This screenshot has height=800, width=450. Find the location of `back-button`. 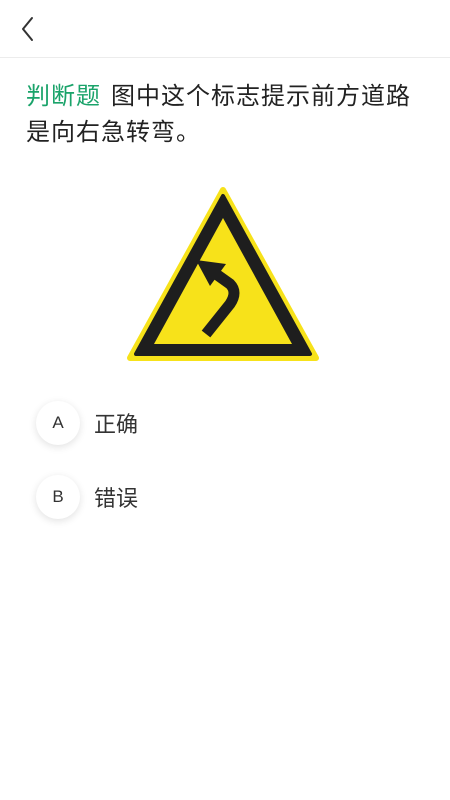

back-button is located at coordinates (28, 29).